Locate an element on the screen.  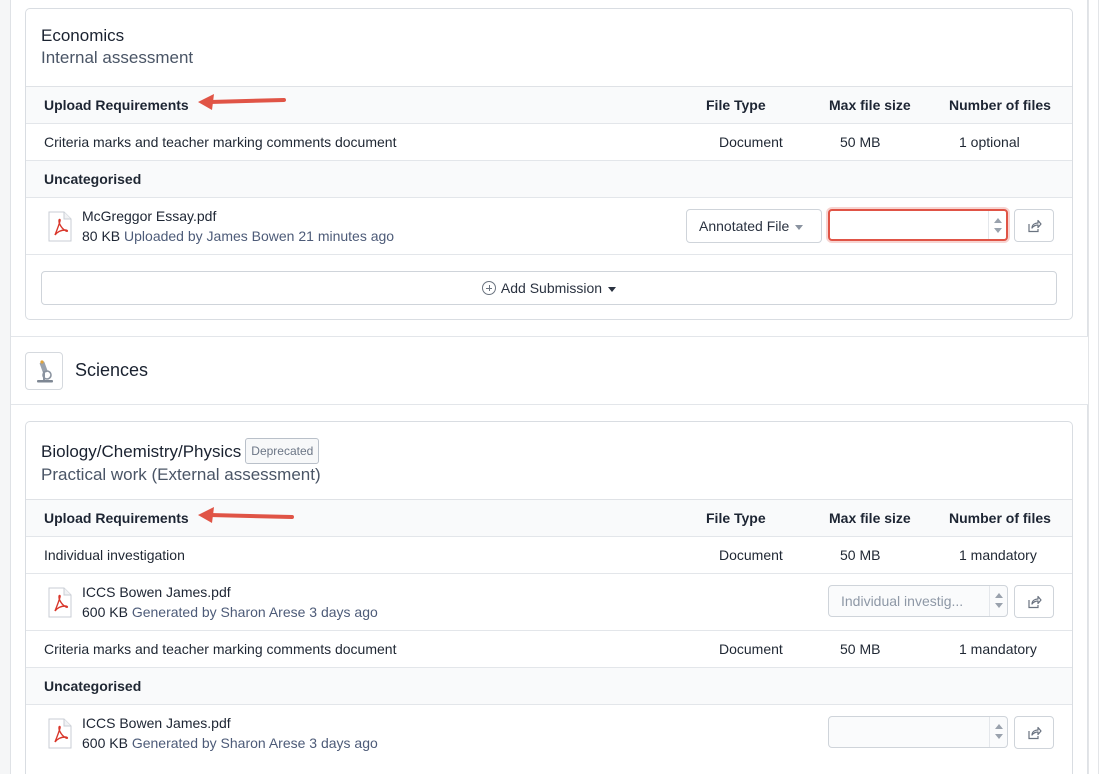
subject-title: Biology/Chemistry/Physics Deprecated is located at coordinates (549, 451).